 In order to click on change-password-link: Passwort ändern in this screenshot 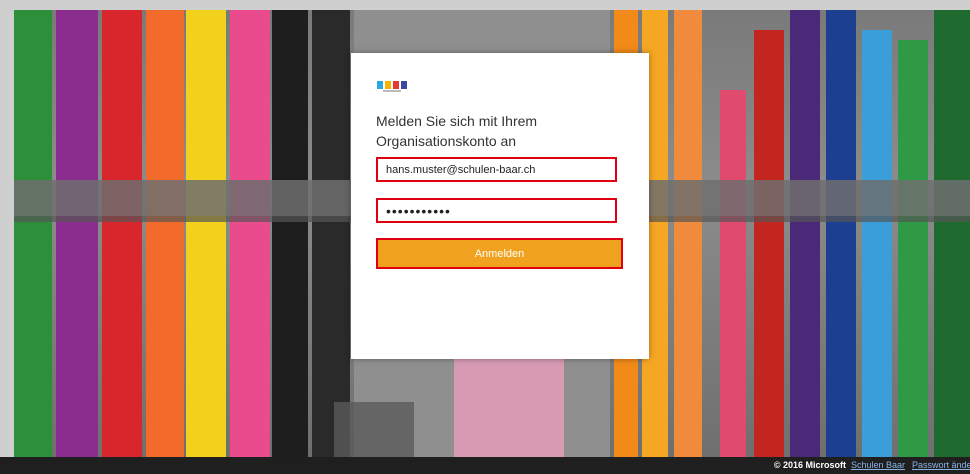, I will do `click(941, 465)`.